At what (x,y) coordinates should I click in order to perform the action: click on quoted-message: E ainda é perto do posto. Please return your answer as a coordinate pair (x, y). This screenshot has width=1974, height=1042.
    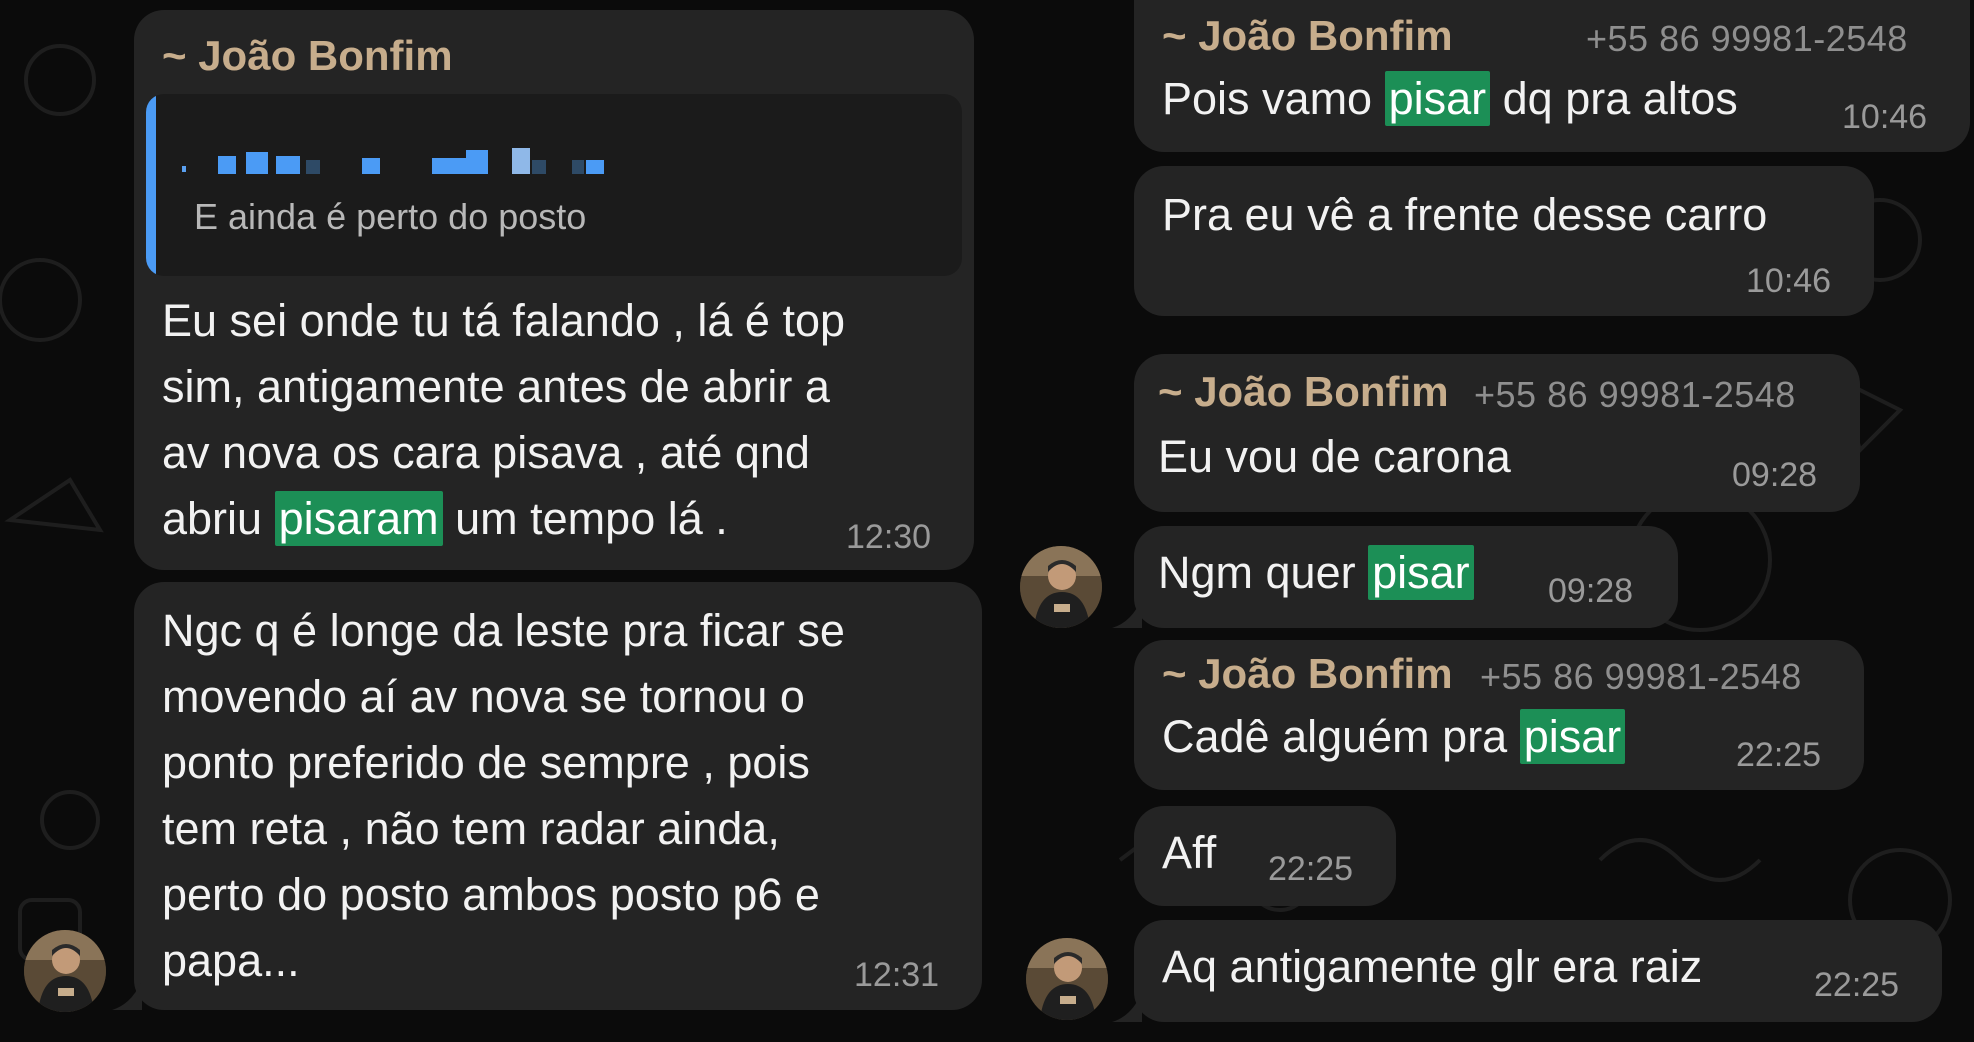
    Looking at the image, I should click on (554, 185).